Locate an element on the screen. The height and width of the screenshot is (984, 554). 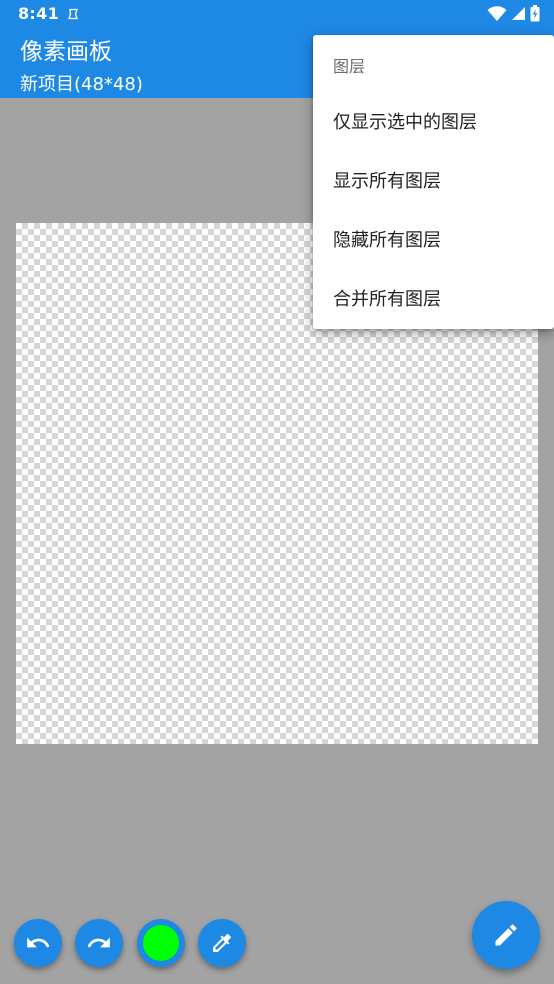
notification-icon is located at coordinates (73, 14).